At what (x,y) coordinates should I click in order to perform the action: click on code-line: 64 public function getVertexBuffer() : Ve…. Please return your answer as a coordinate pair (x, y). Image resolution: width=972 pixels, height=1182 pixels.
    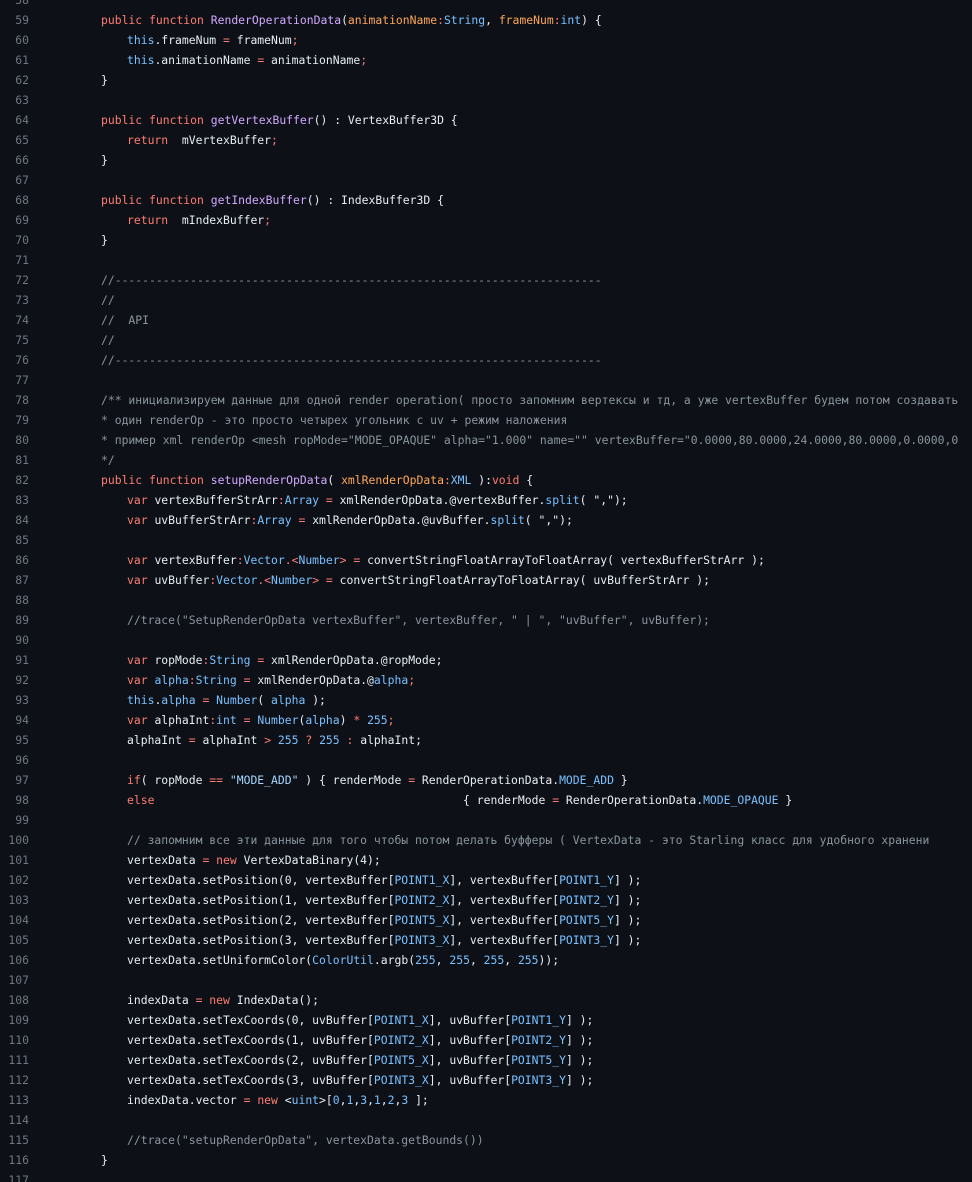
    Looking at the image, I should click on (486, 120).